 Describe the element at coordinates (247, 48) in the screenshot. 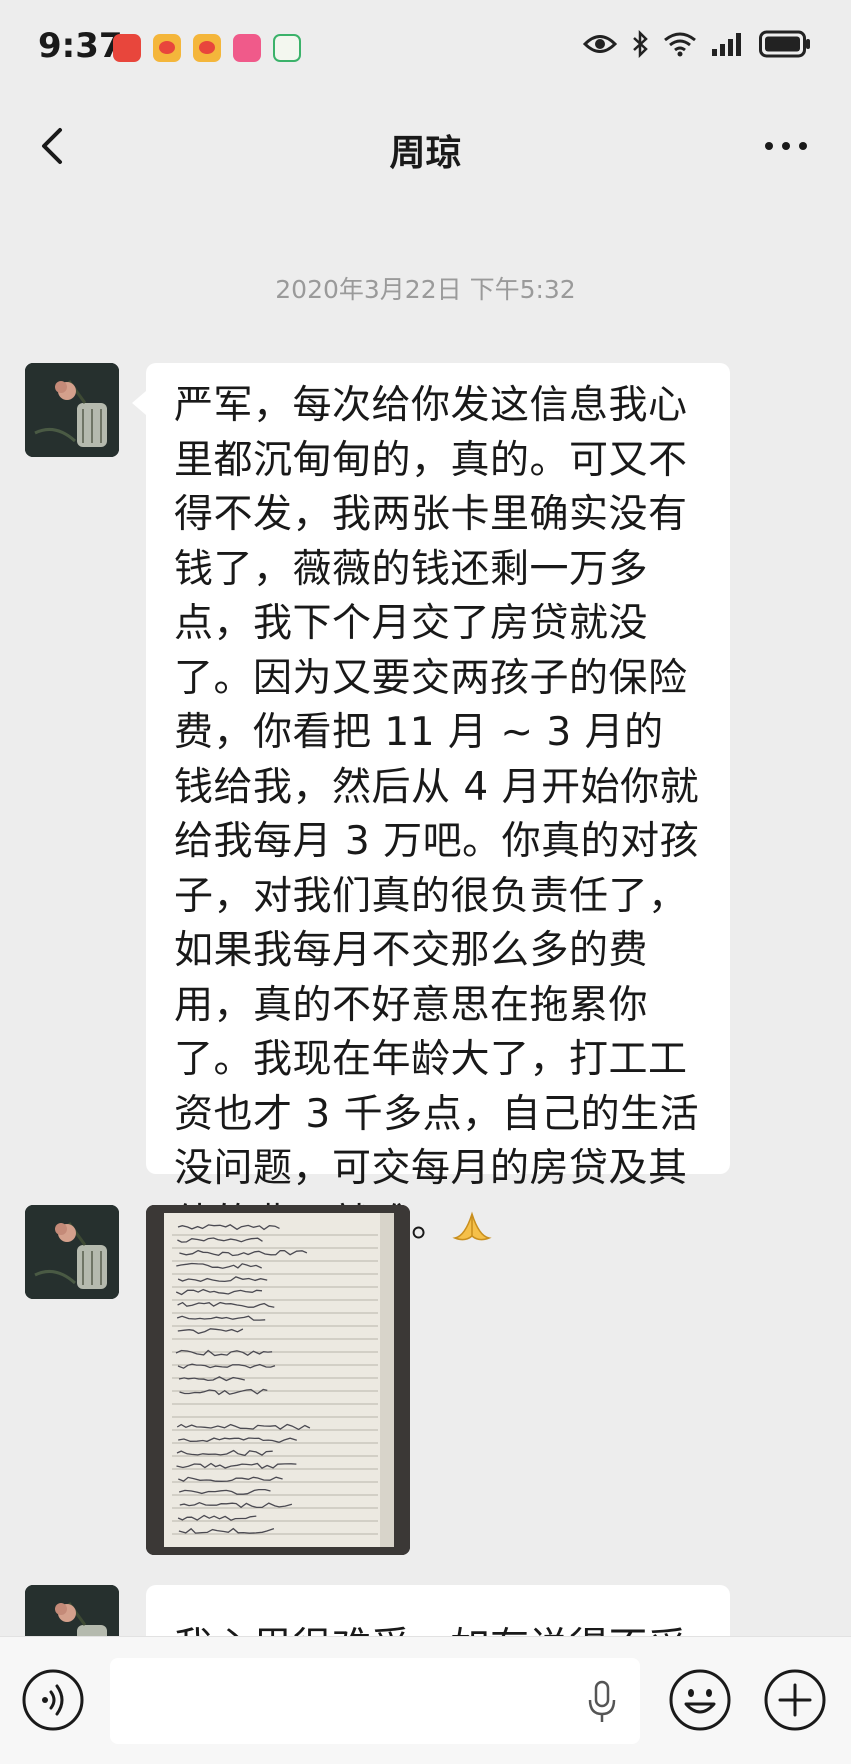

I see `bilibili-icon` at that location.